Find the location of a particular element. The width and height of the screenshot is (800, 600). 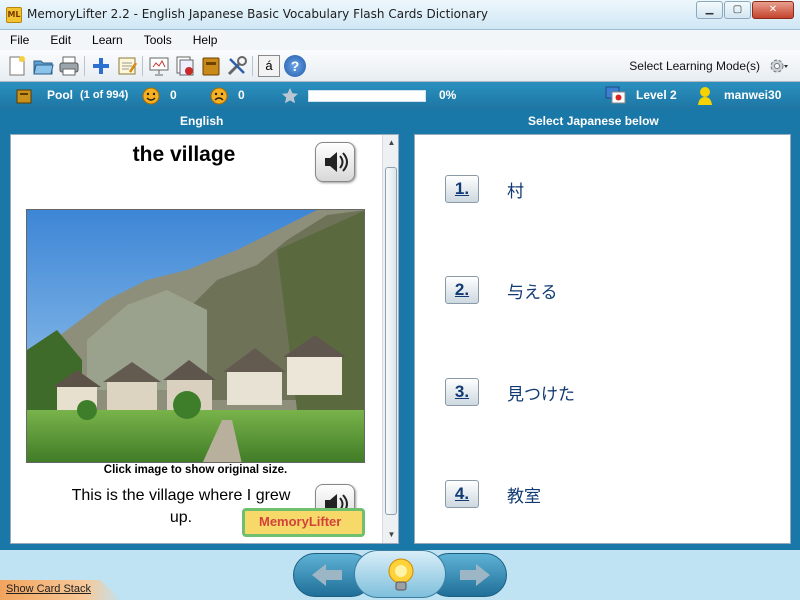

edit-card-icon is located at coordinates (127, 66).